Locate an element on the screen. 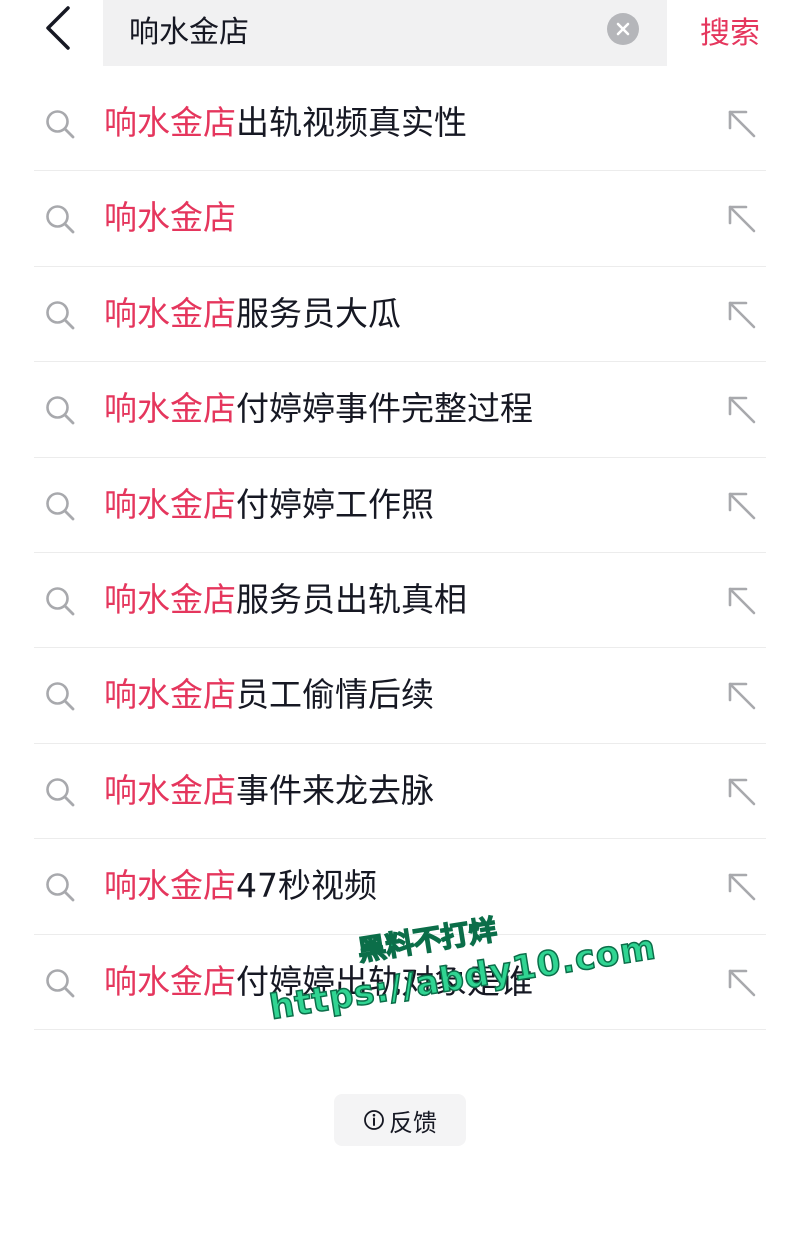 The image size is (800, 1242). suggestion-text: 响水金店事件来龙去脉 is located at coordinates (269, 791).